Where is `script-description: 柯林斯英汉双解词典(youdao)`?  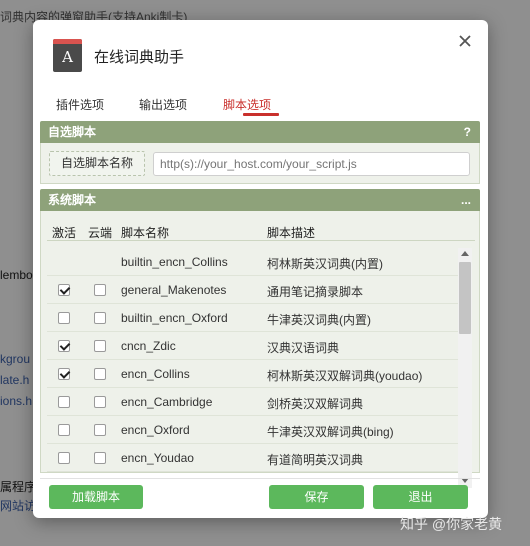 script-description: 柯林斯英汉双解词典(youdao) is located at coordinates (345, 376).